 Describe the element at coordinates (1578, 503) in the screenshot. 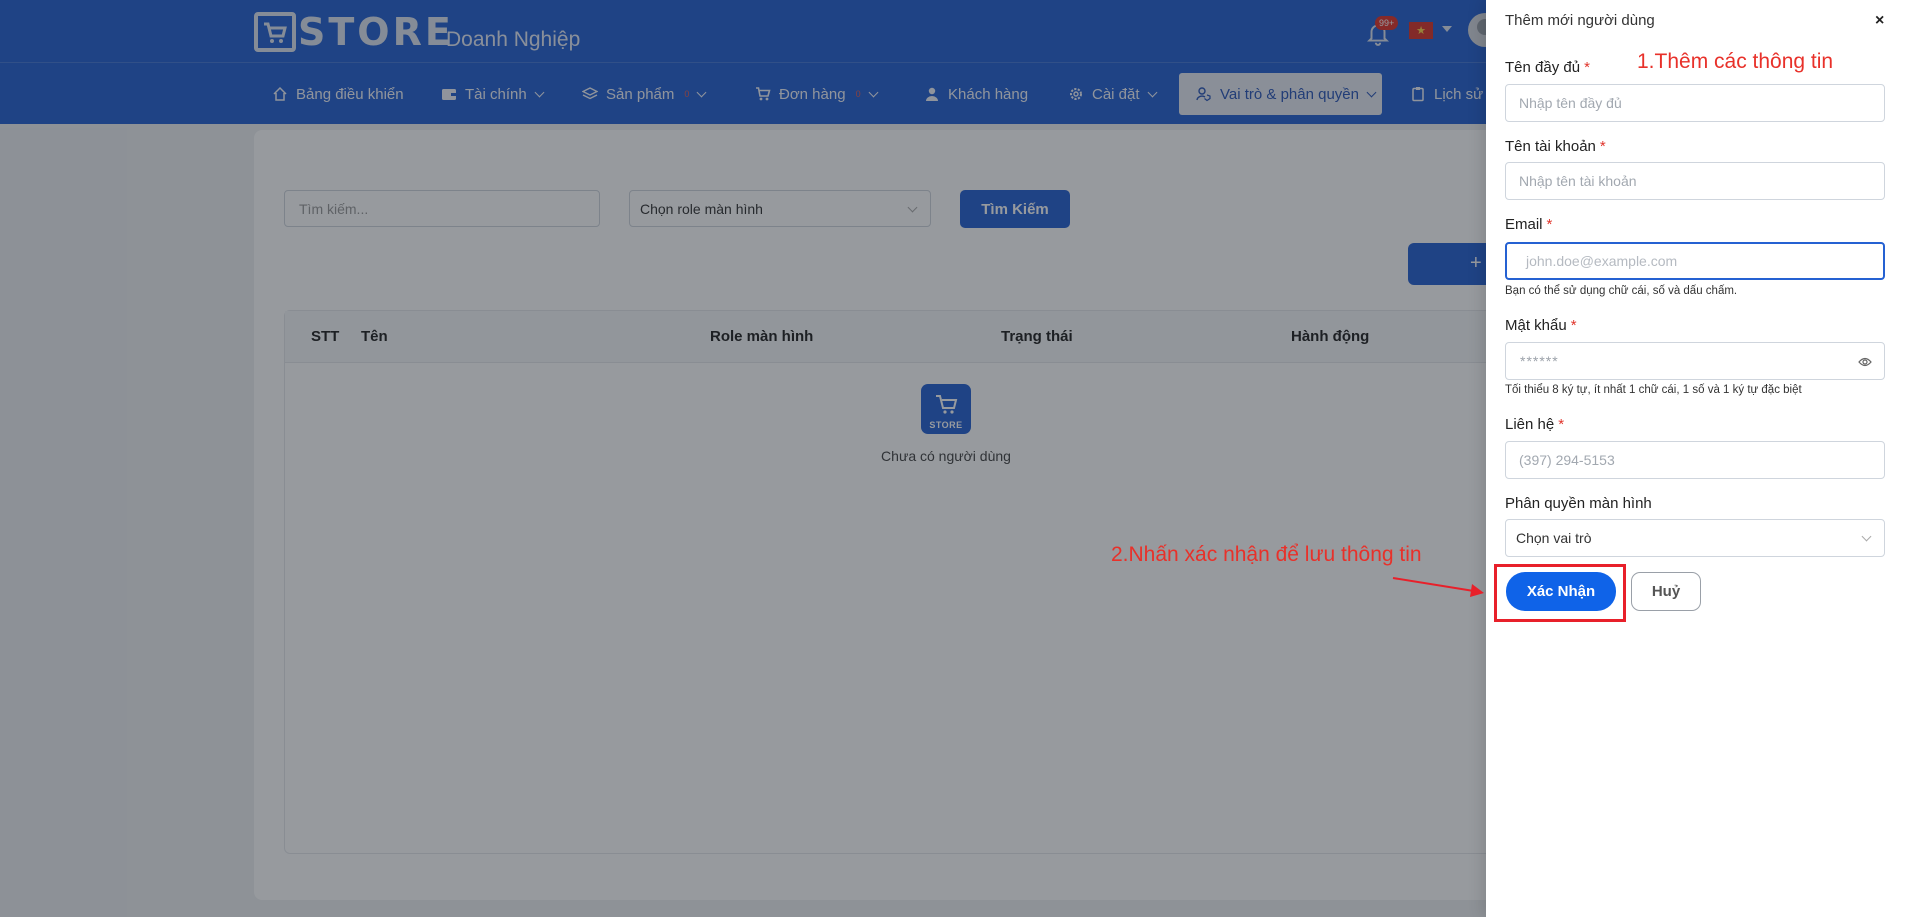

I see `role-label: Phân quyền màn hình` at that location.